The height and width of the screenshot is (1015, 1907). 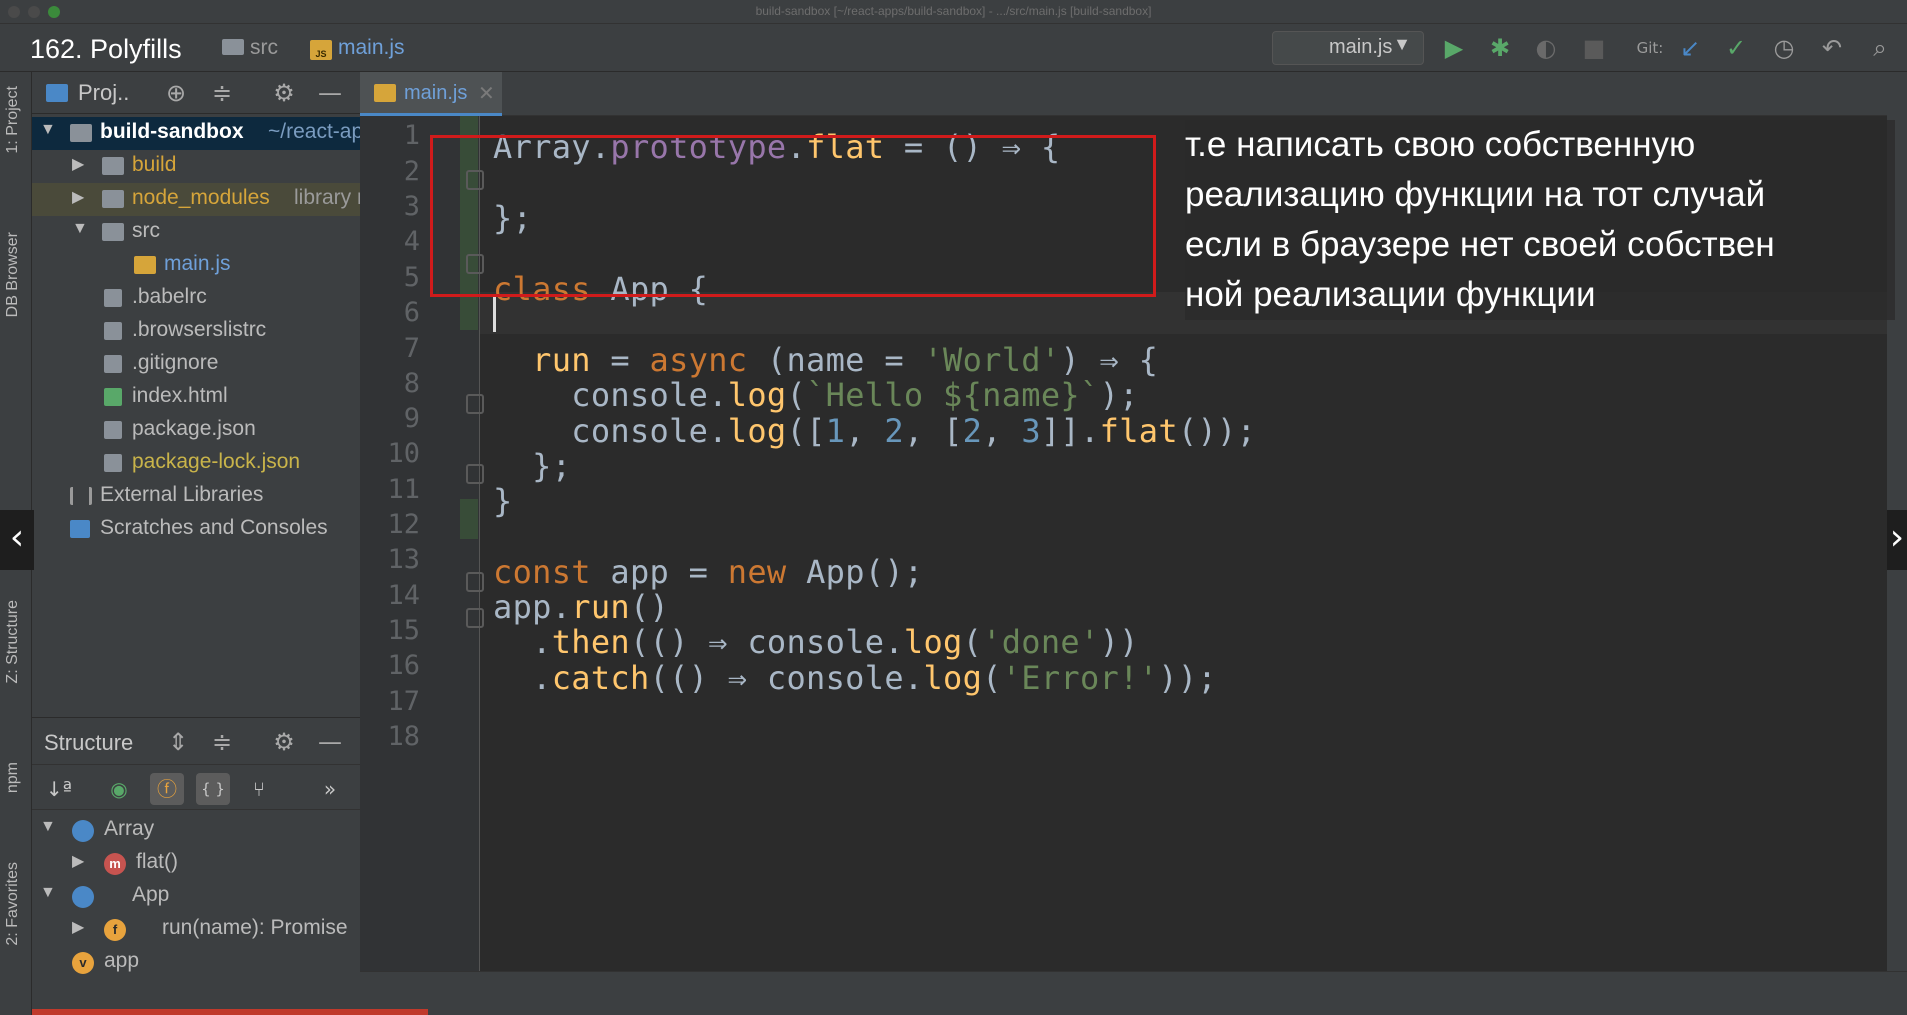 I want to click on config-file-icon, so click(x=113, y=463).